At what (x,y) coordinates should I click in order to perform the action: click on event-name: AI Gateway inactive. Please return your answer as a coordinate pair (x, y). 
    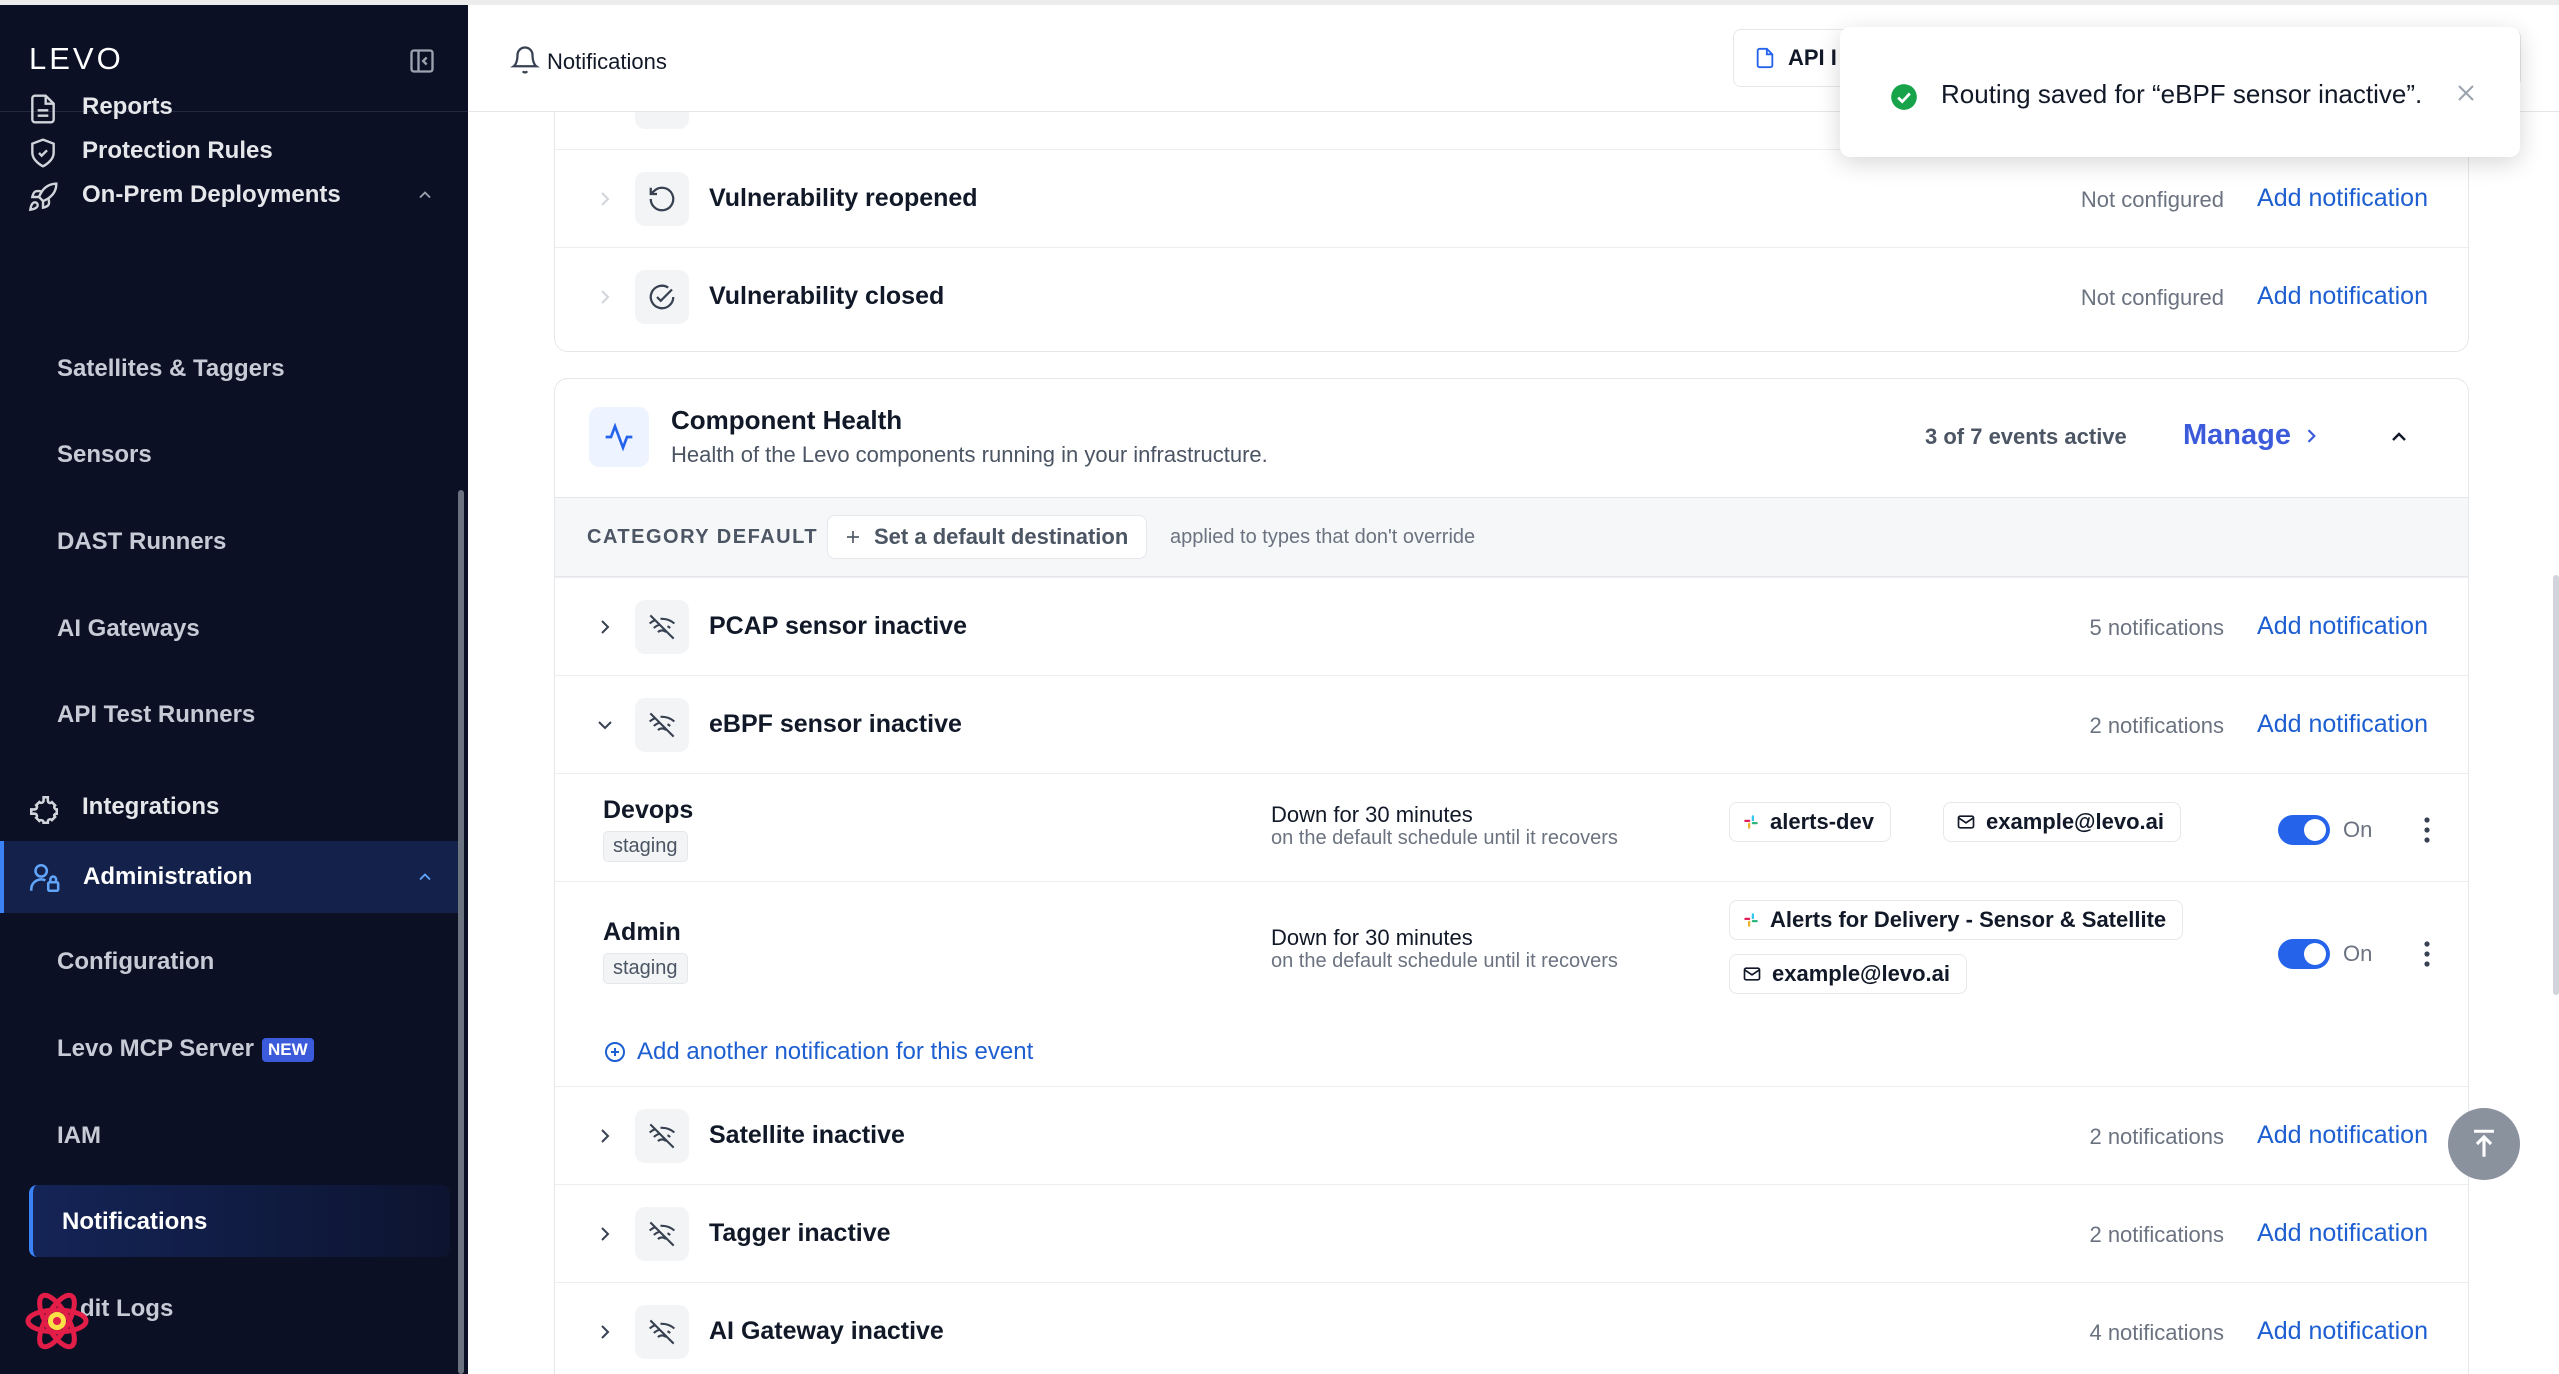
    Looking at the image, I should click on (826, 1331).